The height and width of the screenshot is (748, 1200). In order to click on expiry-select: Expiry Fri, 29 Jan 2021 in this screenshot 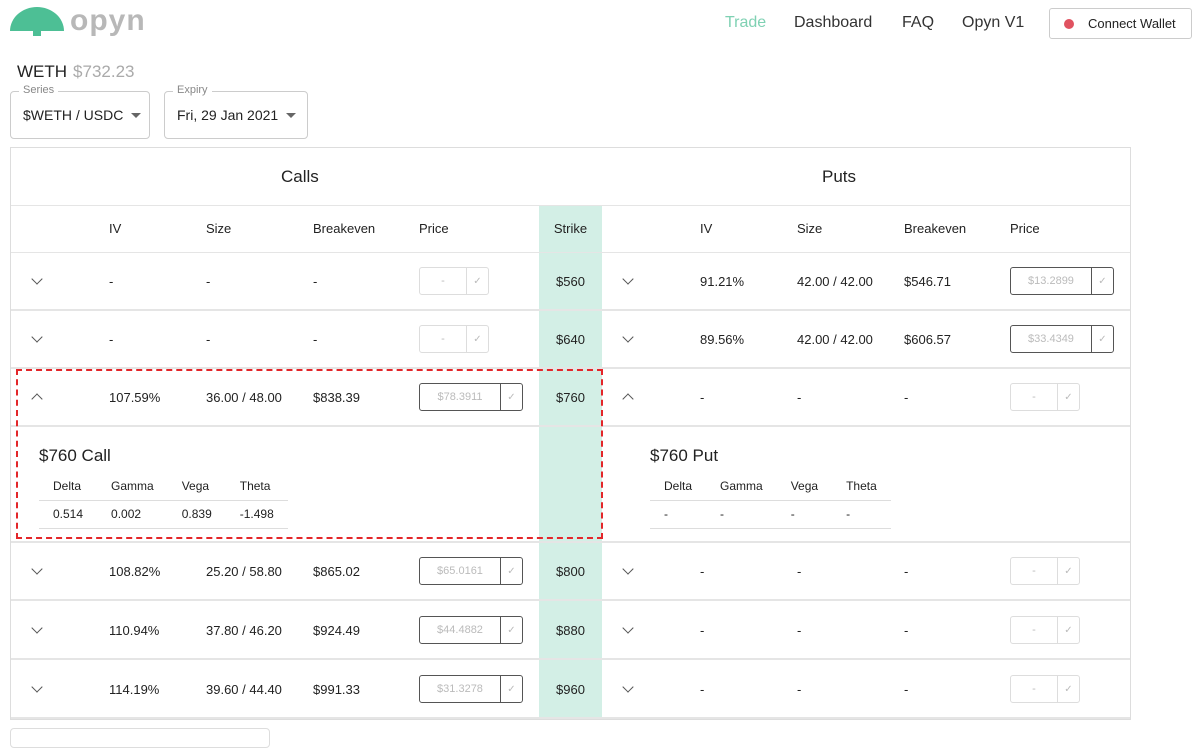, I will do `click(236, 111)`.